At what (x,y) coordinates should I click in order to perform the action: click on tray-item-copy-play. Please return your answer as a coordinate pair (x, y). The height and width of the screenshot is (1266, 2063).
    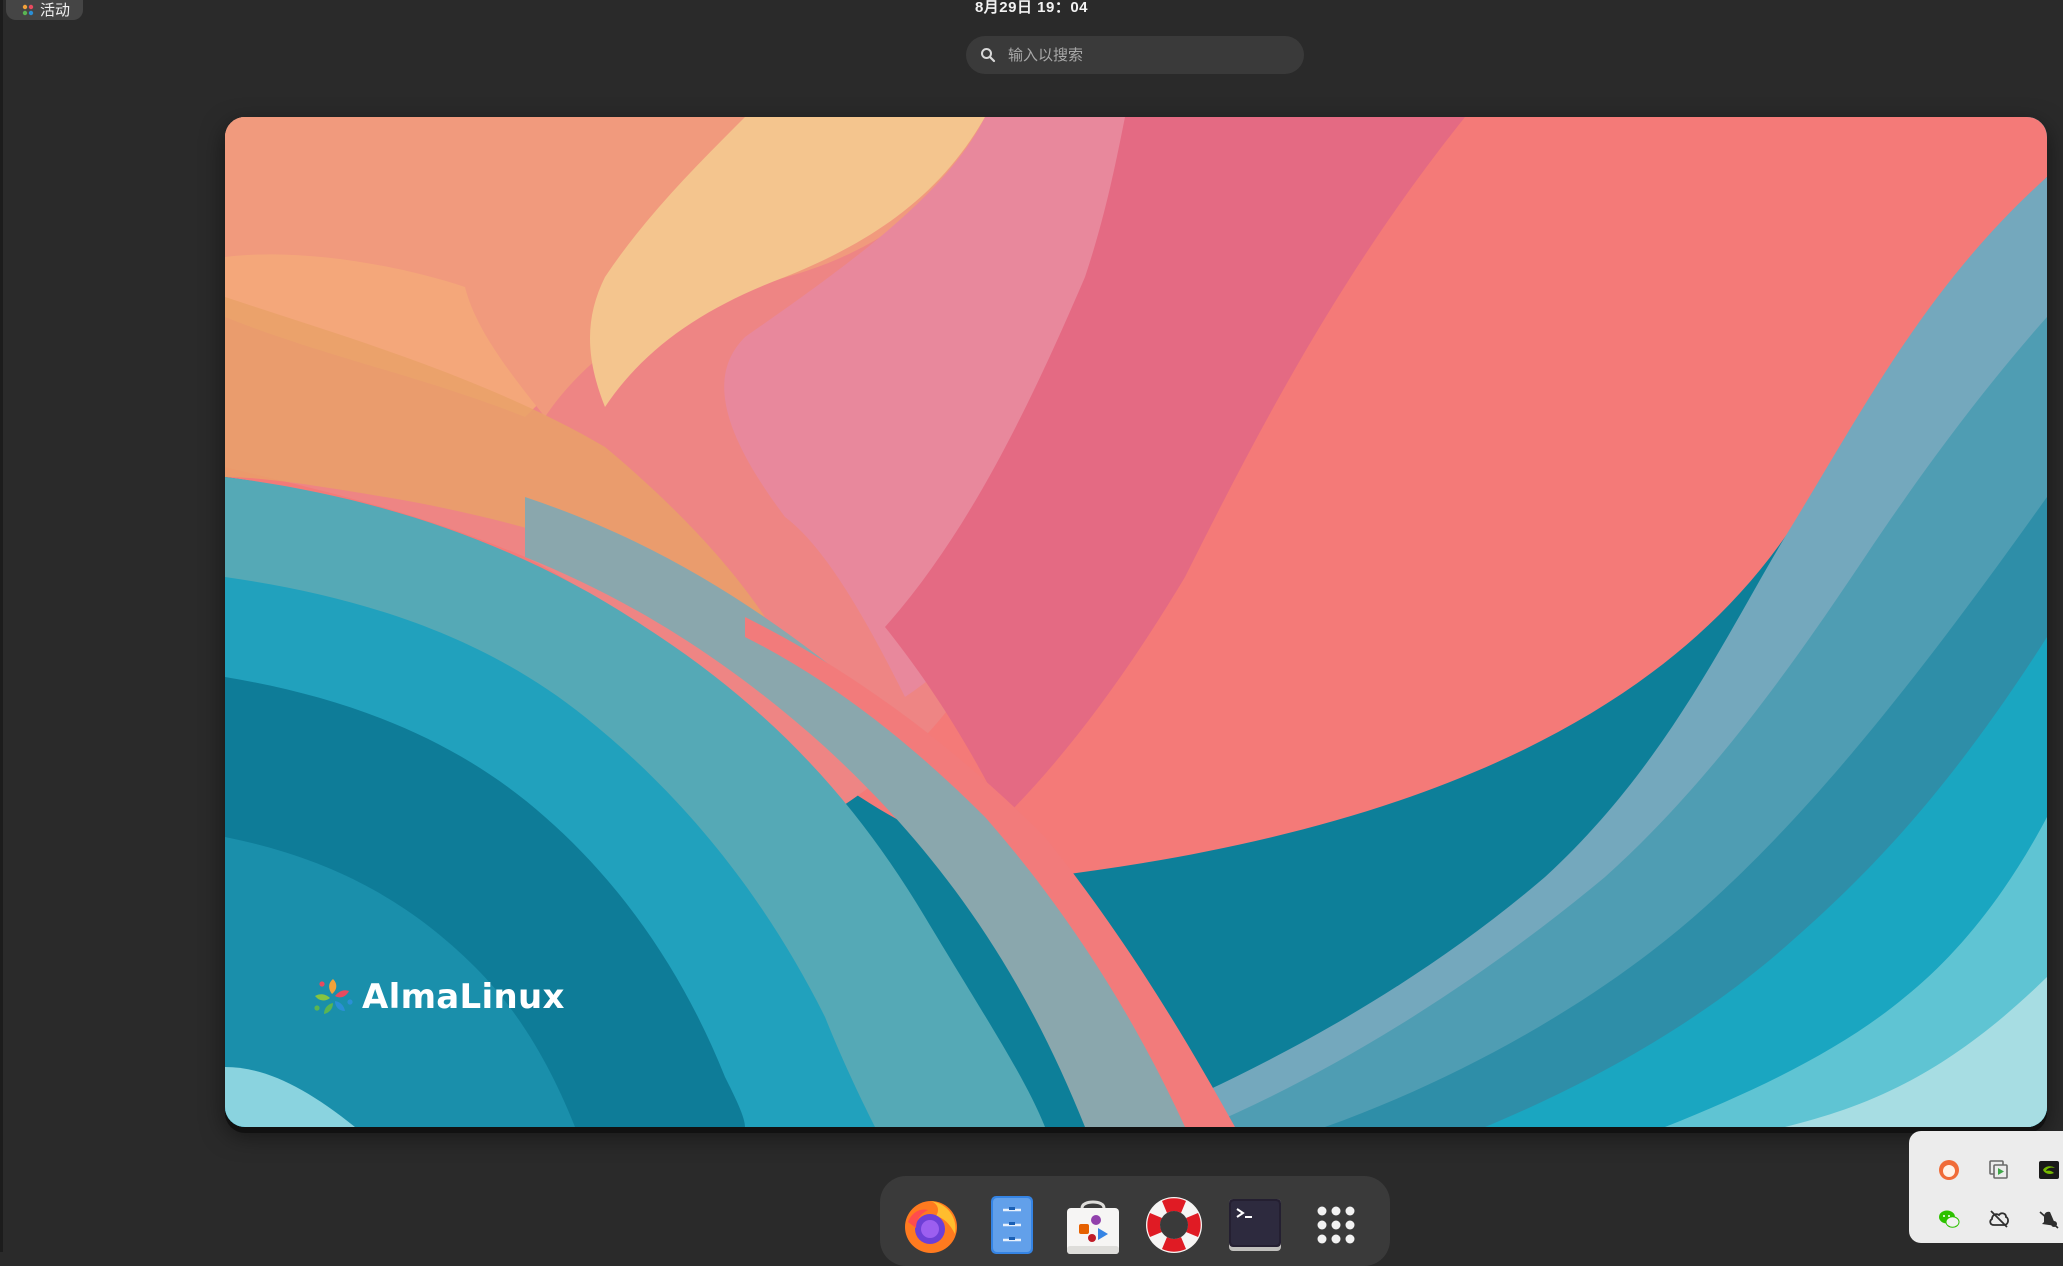
    Looking at the image, I should click on (1999, 1170).